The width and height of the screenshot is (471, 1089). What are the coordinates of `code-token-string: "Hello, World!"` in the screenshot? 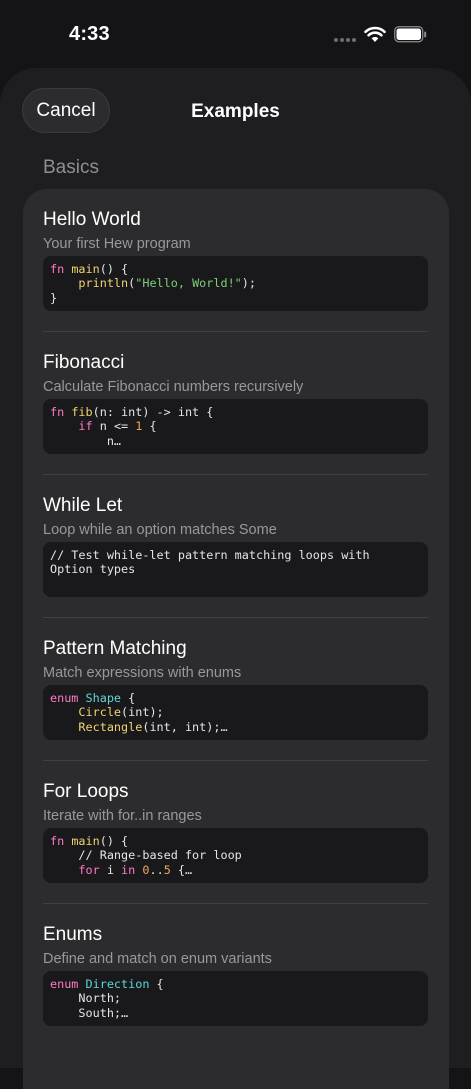 It's located at (188, 283).